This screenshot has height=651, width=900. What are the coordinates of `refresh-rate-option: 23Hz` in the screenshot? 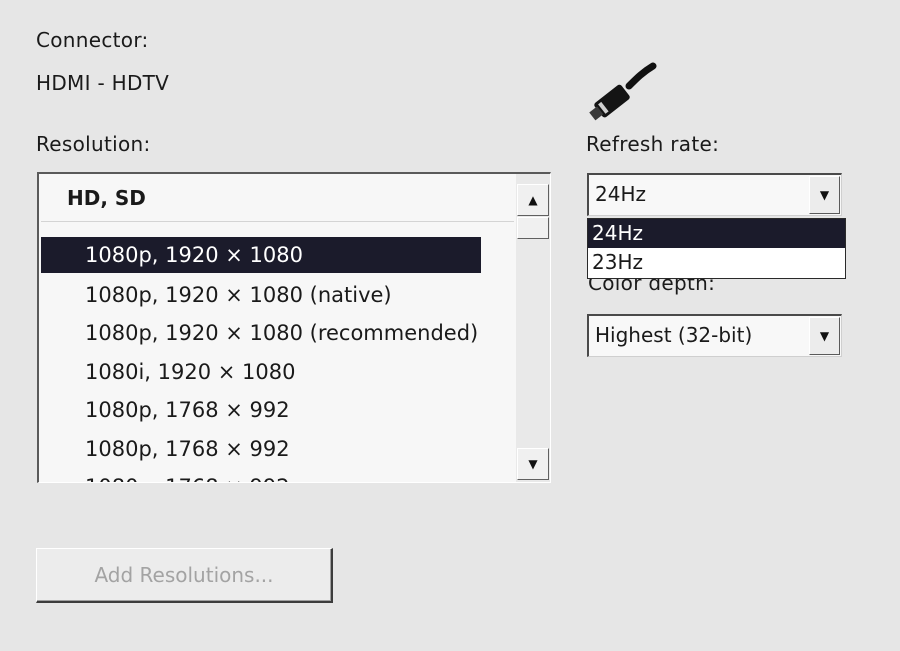 It's located at (716, 262).